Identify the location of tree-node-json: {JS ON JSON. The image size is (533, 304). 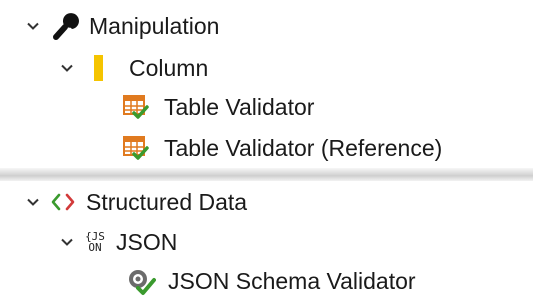
(116, 242).